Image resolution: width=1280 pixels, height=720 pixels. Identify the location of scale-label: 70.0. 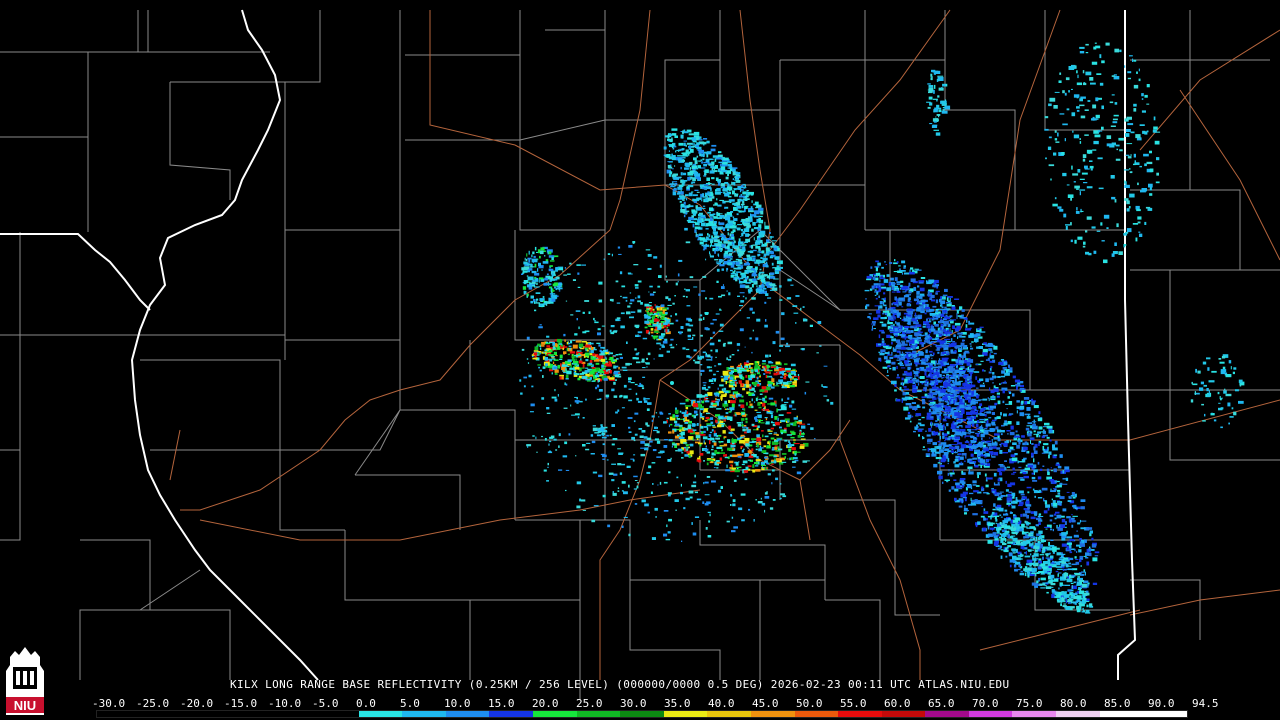
(985, 703).